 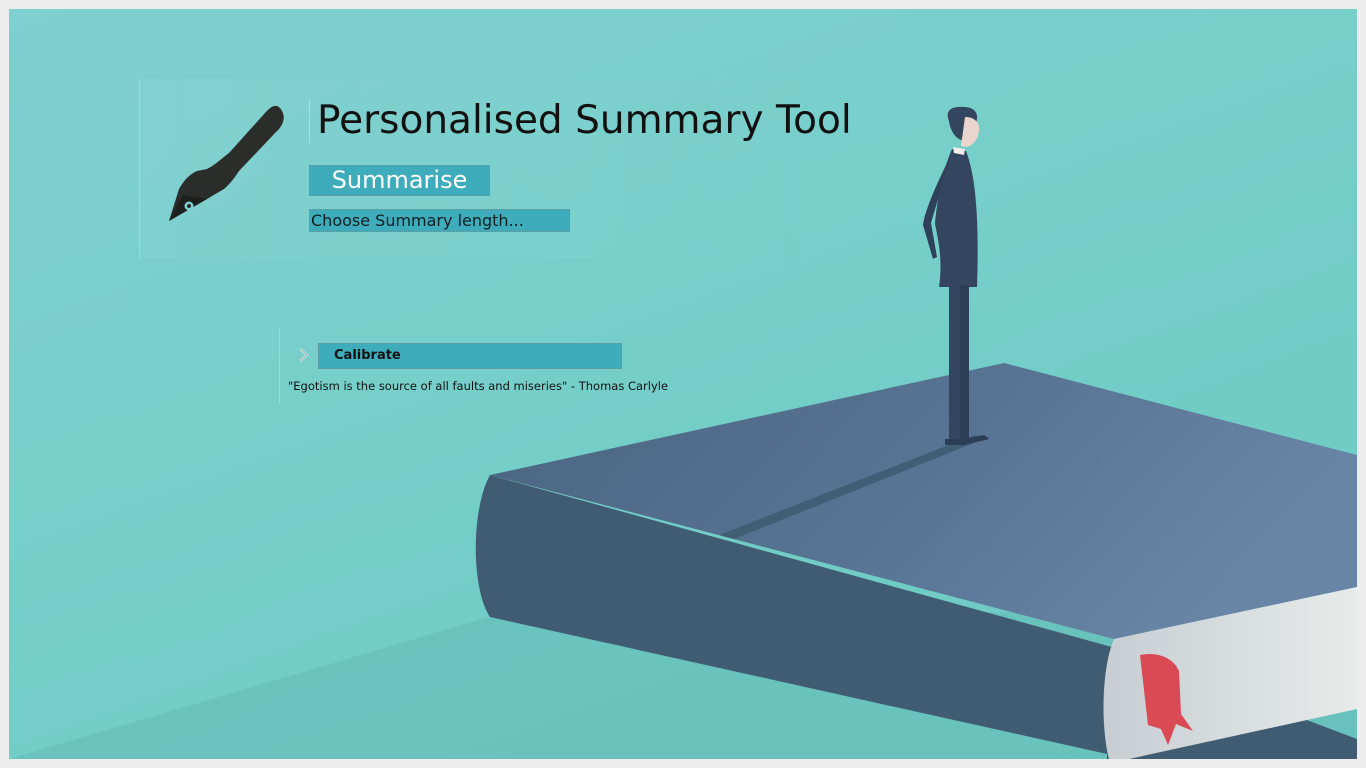 What do you see at coordinates (580, 121) in the screenshot?
I see `title-container: Personalised Summary Tool` at bounding box center [580, 121].